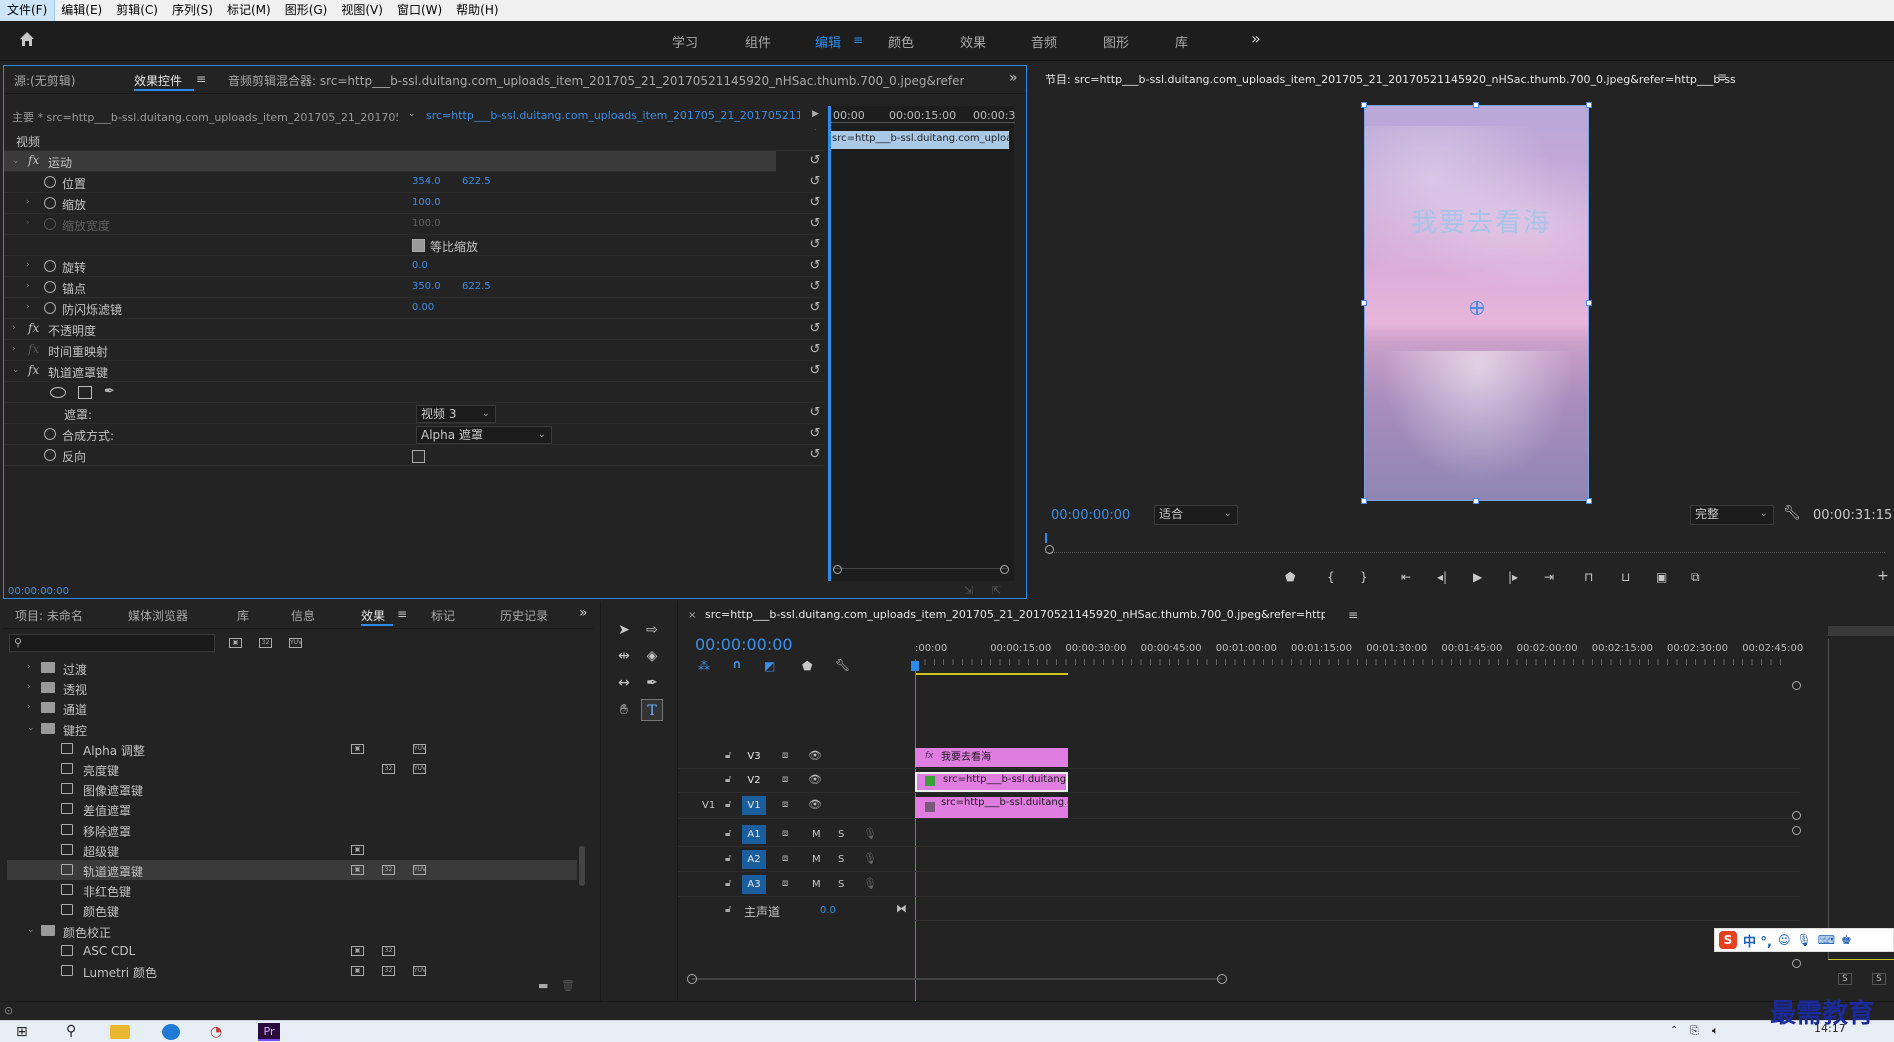  Describe the element at coordinates (292, 931) in the screenshot. I see `list-item: ⌄ 颜色校正` at that location.